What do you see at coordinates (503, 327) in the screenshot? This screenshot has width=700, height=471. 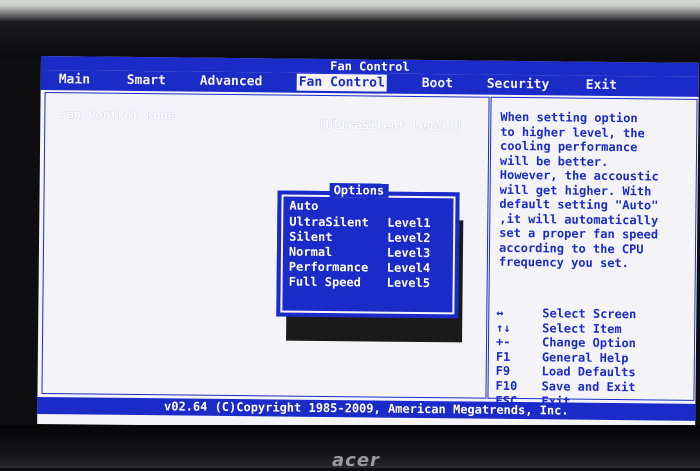 I see `key-up-down-icon: ↑↓` at bounding box center [503, 327].